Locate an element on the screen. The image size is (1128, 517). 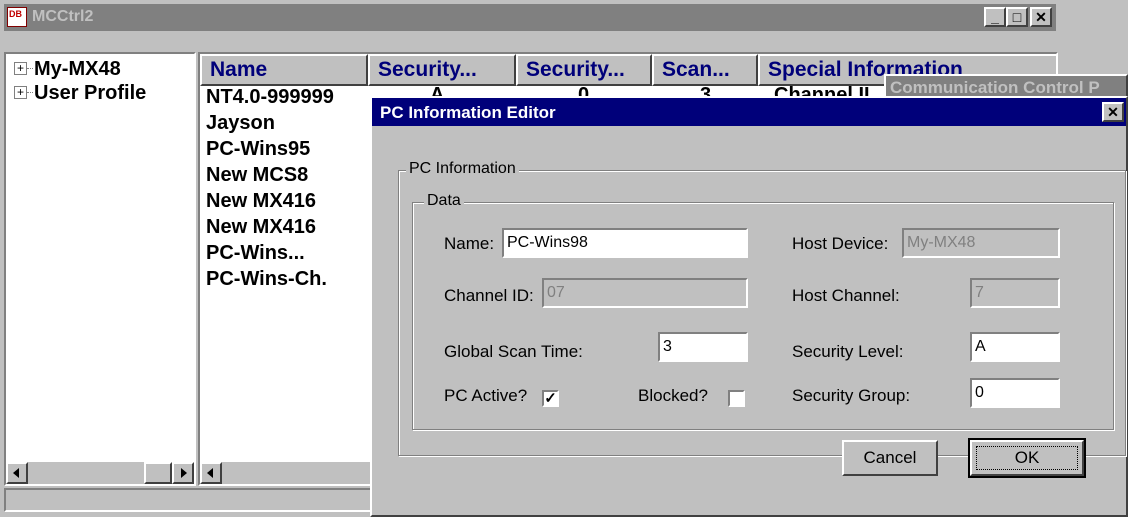
tree-item-my-mx48: + My-MX48 is located at coordinates (100, 69).